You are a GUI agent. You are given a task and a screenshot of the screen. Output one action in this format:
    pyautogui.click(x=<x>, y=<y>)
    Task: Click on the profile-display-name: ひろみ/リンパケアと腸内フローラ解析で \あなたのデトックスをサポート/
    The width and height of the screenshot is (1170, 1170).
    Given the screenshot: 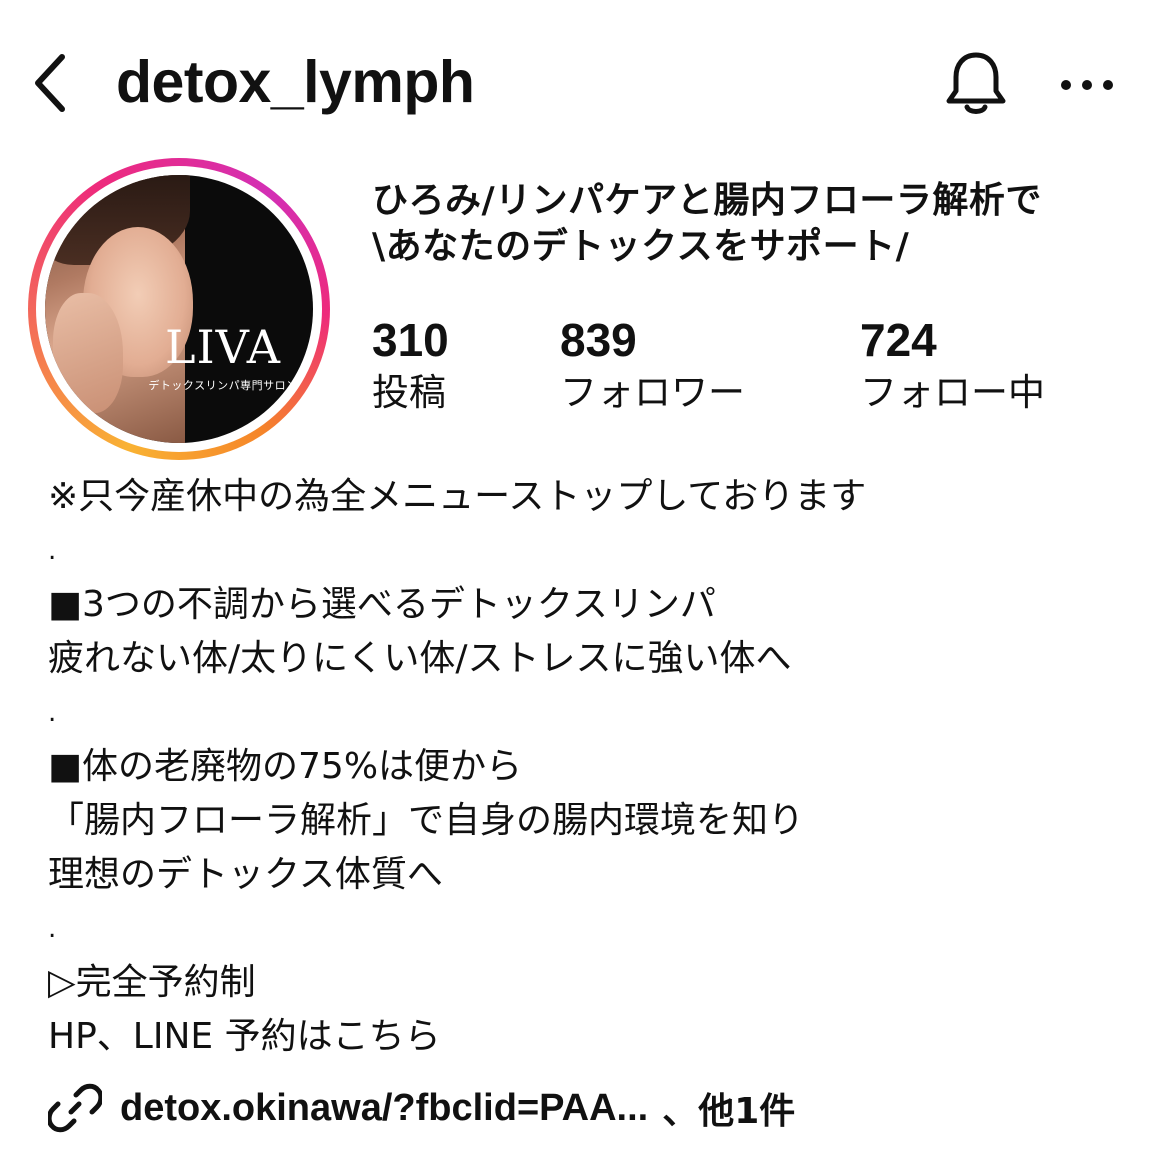 What is the action you would take?
    pyautogui.click(x=752, y=224)
    